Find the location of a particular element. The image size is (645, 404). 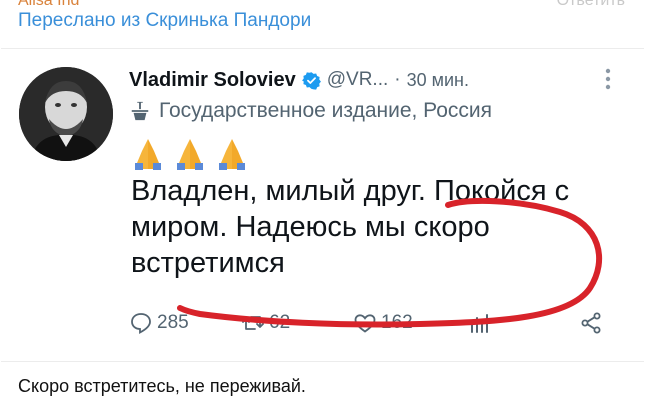

author-name: Vladimir Soloviev is located at coordinates (212, 80).